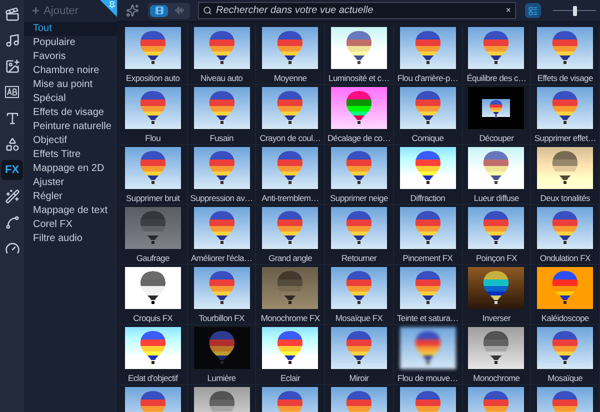 The height and width of the screenshot is (412, 600). I want to click on effect-tile: Lumière, so click(222, 355).